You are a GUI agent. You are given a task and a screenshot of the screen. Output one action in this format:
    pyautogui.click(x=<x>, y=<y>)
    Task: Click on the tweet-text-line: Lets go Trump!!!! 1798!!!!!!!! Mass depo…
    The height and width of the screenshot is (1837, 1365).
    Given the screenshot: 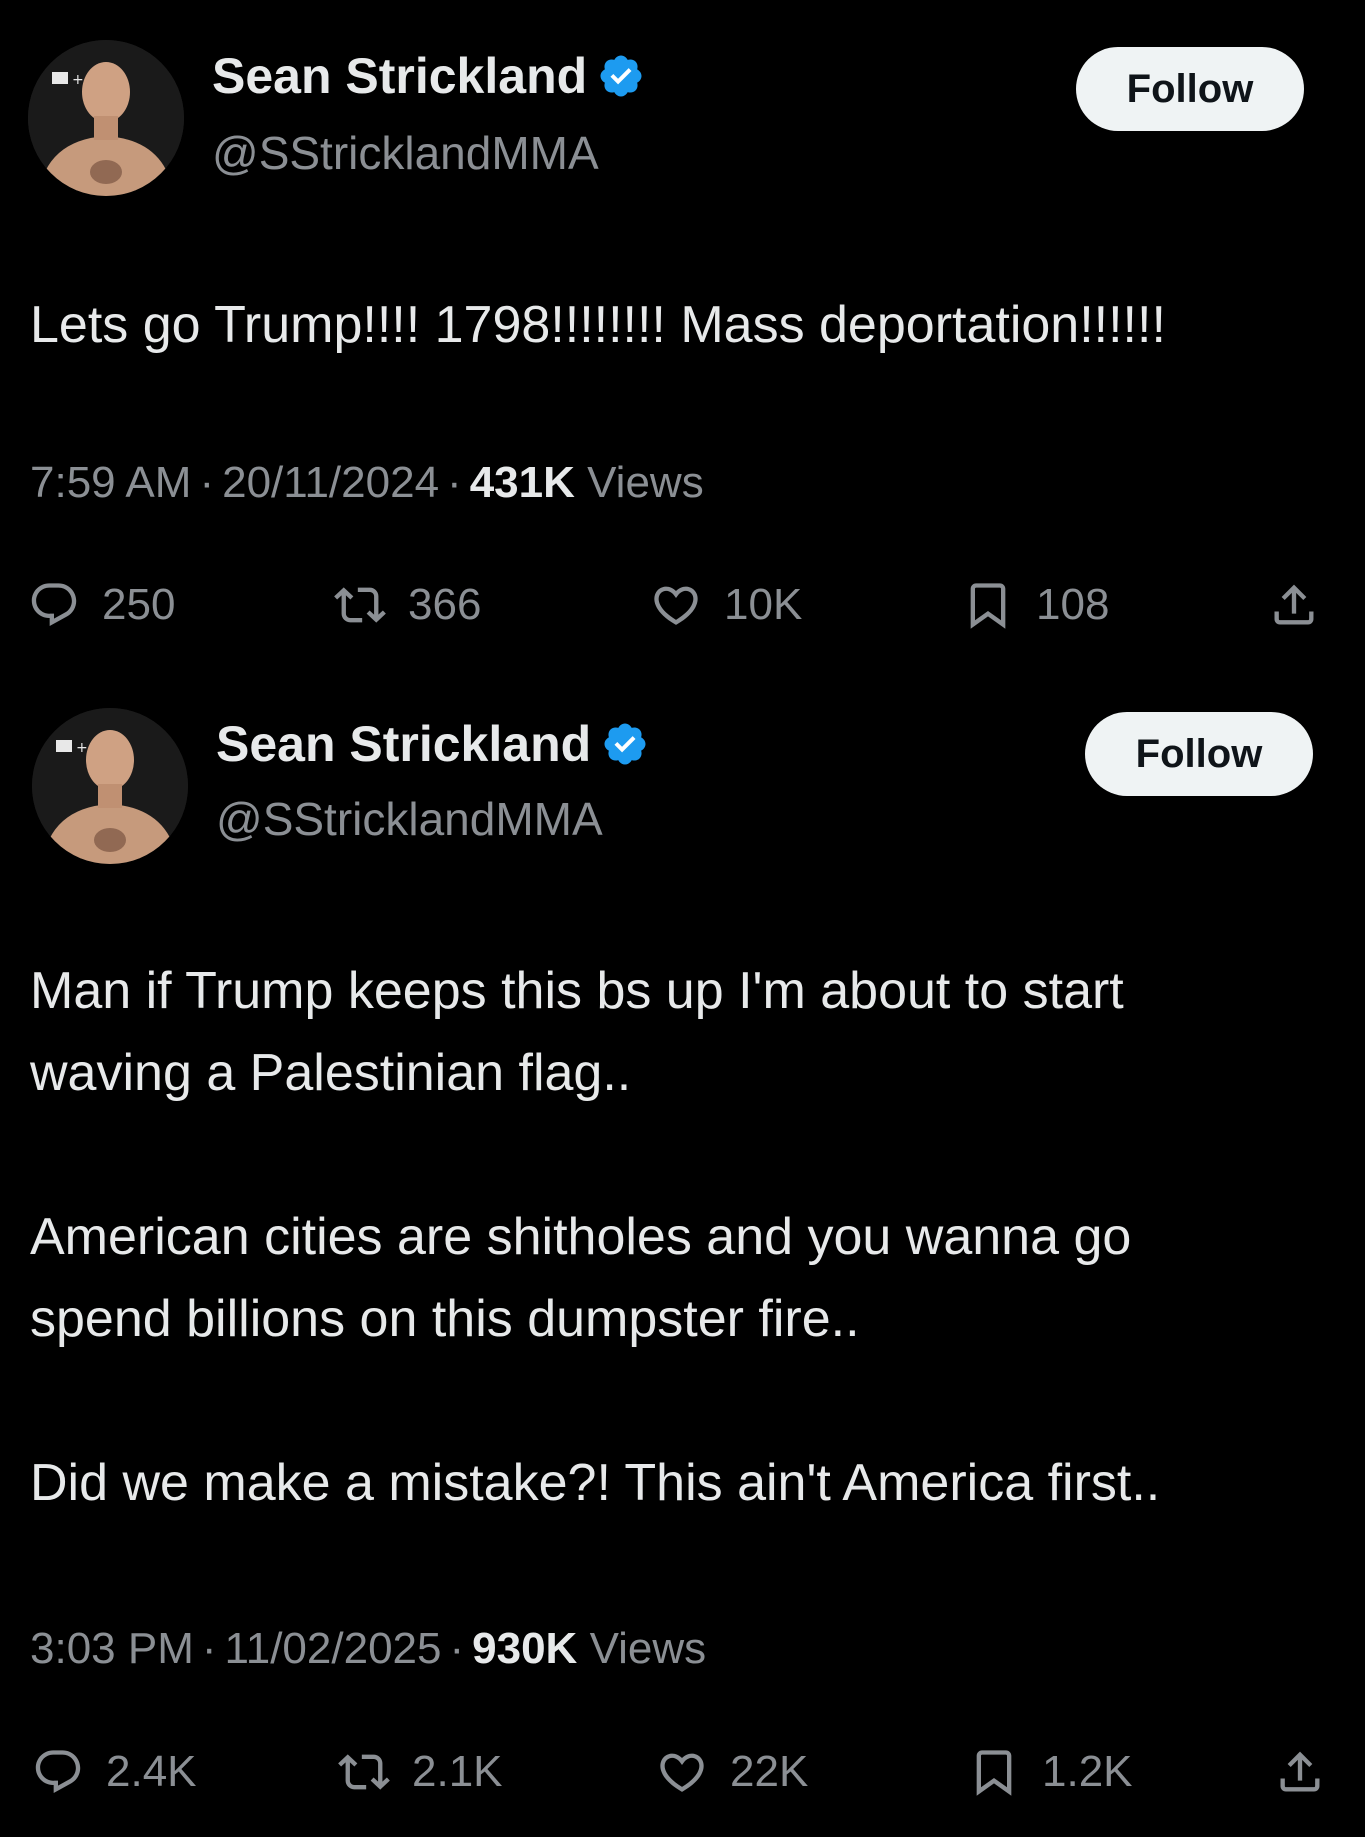 What is the action you would take?
    pyautogui.click(x=598, y=325)
    